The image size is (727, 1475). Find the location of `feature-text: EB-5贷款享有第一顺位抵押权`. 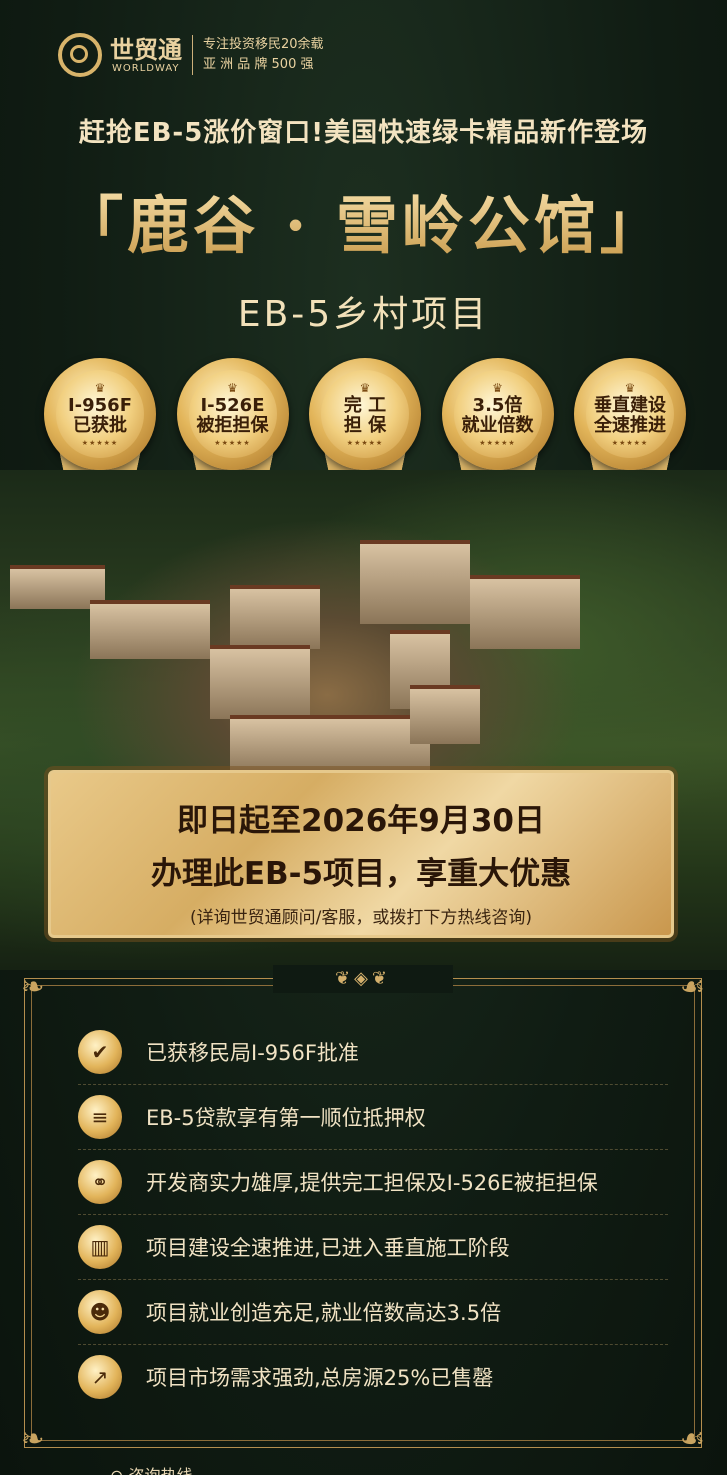

feature-text: EB-5贷款享有第一顺位抵押权 is located at coordinates (286, 1118).